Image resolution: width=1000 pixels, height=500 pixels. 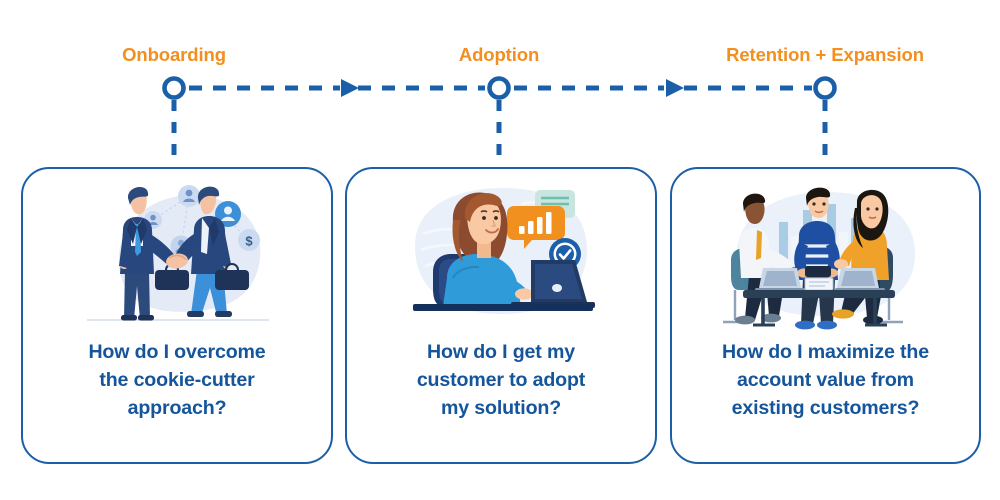 I want to click on stage-label-retention-expansion: Retention + Expansion, so click(x=825, y=54).